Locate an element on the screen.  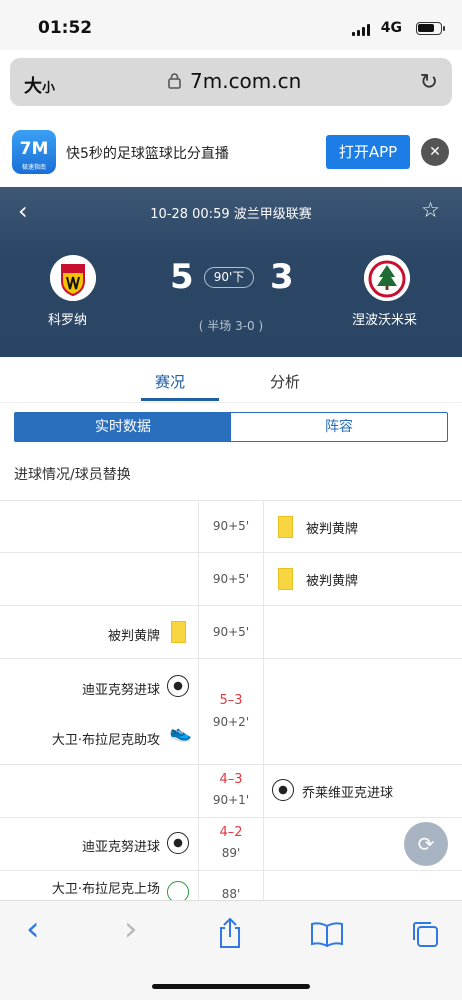
event-text: 乔莱维亚克进球 is located at coordinates (348, 793).